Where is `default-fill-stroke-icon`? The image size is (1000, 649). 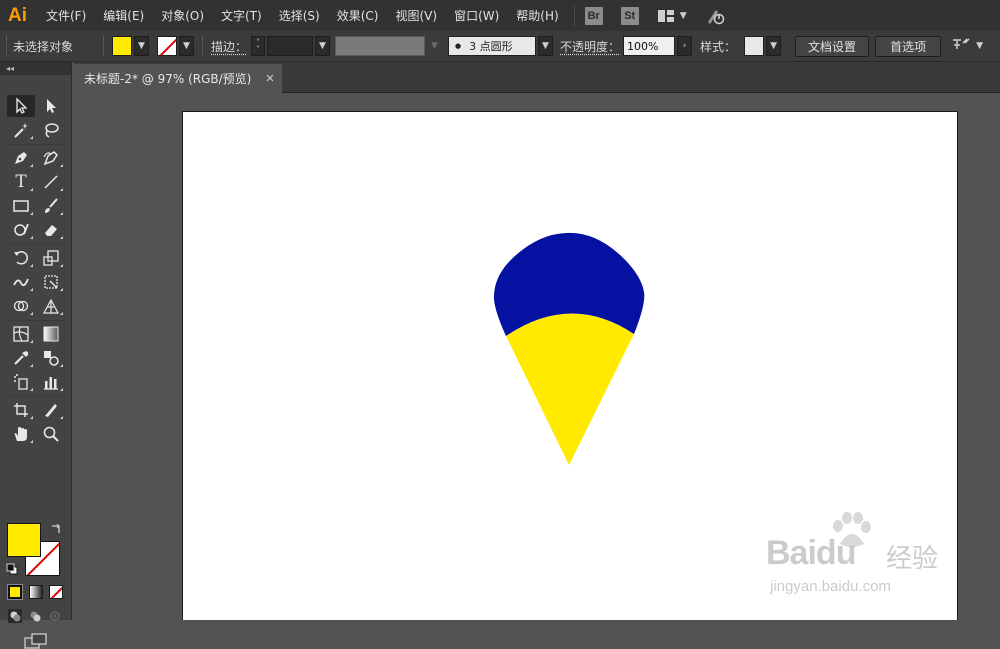
default-fill-stroke-icon is located at coordinates (12, 569).